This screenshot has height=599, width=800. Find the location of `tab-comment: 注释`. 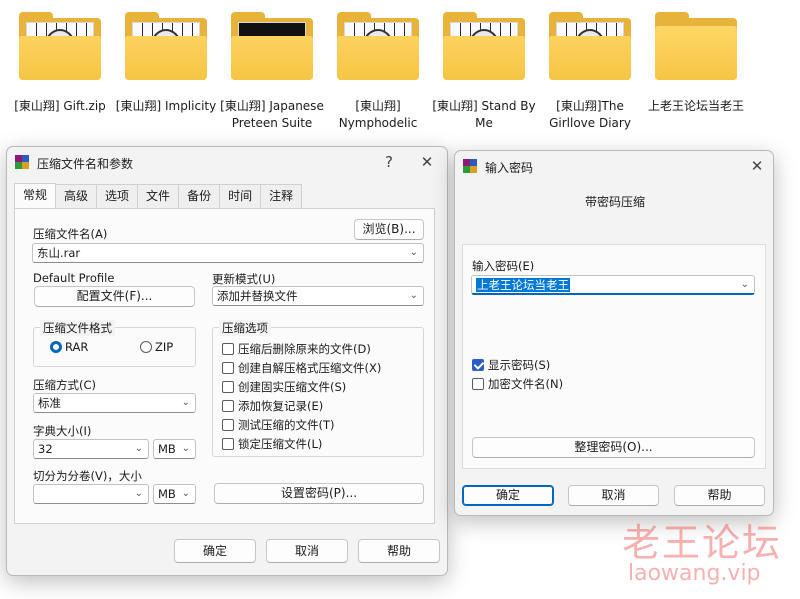

tab-comment: 注释 is located at coordinates (281, 196).